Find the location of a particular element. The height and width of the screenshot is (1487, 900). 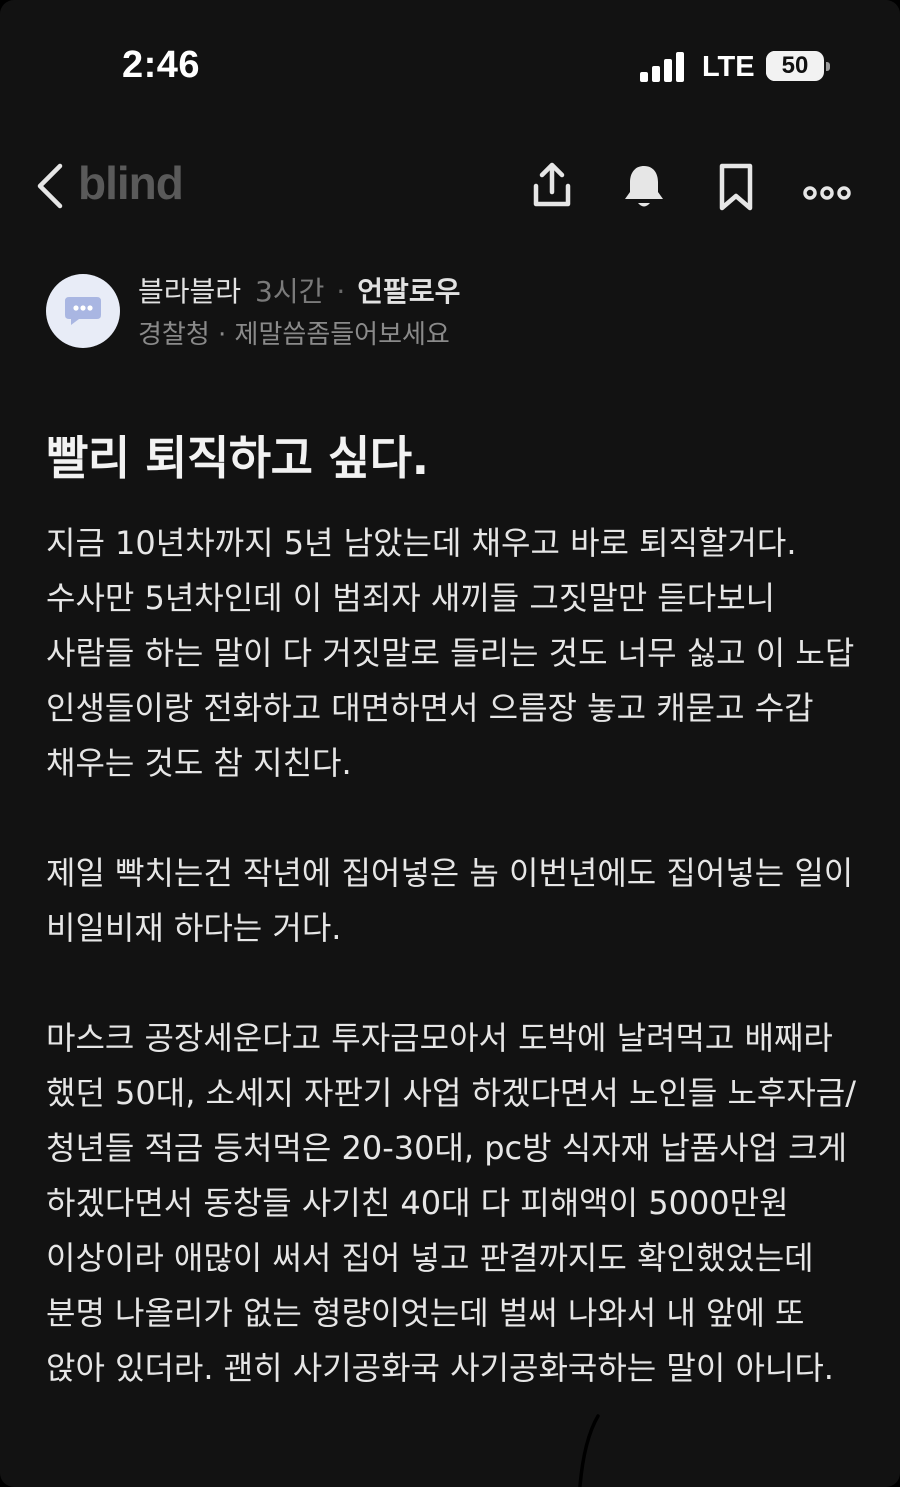

author-info: 블라블라 3시간 · 언팔로우 경찰청 · 제말씀좀들어보세요 is located at coordinates (450, 310).